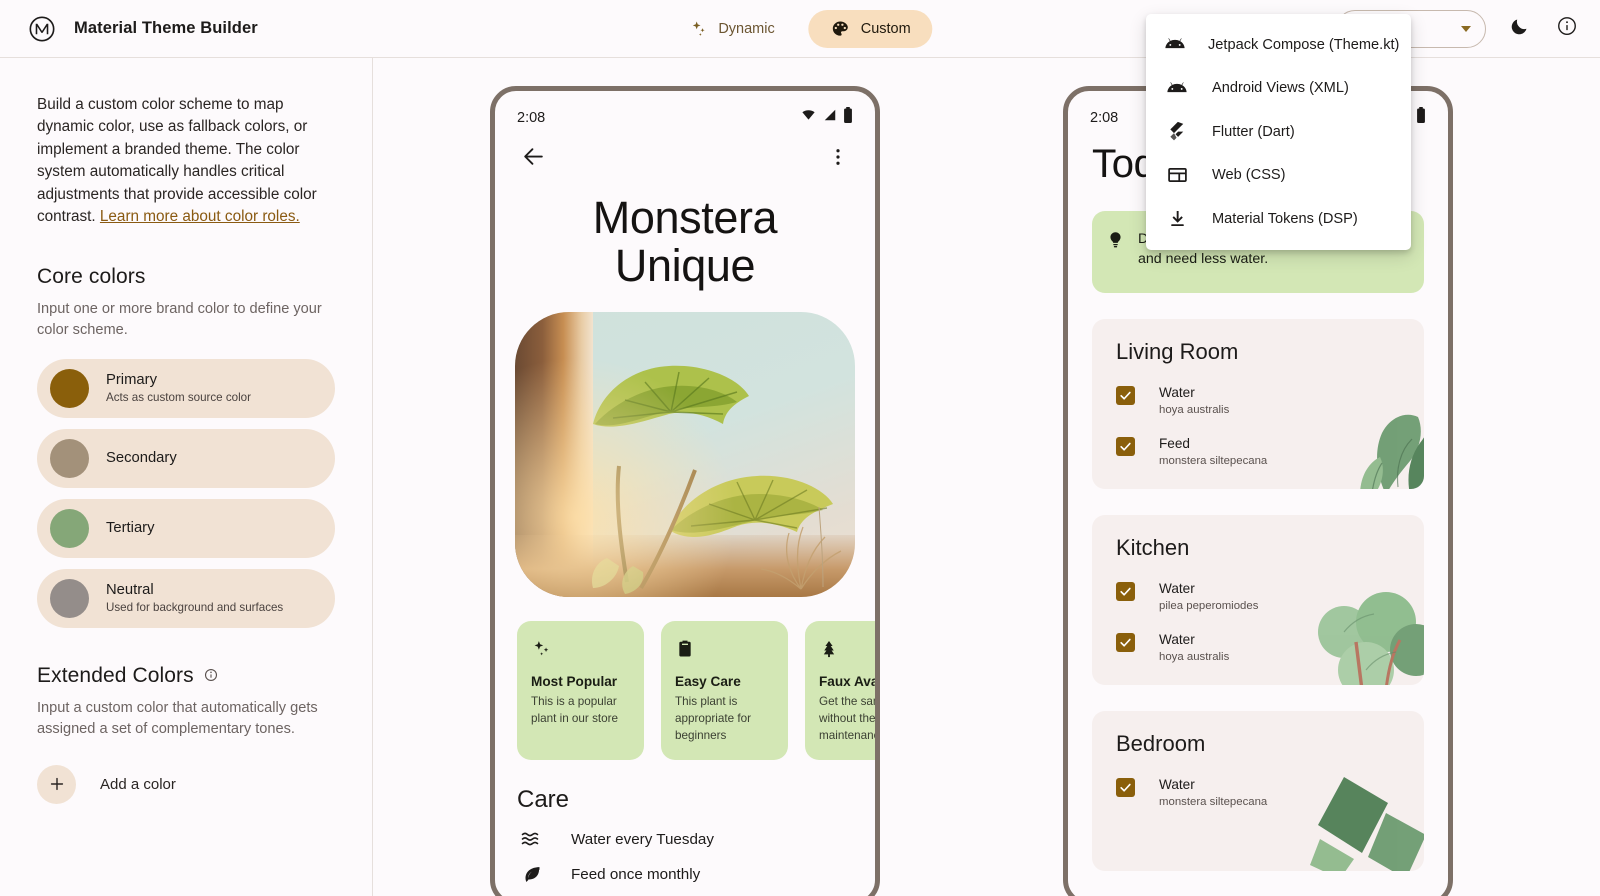 The height and width of the screenshot is (896, 1600). What do you see at coordinates (574, 682) in the screenshot?
I see `chip-title: Most Popular` at bounding box center [574, 682].